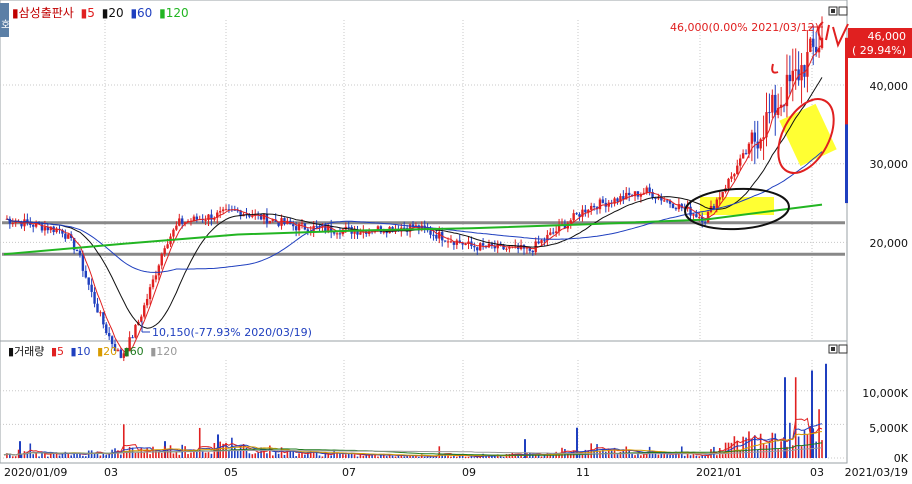  I want to click on legend-ma60: 60, so click(144, 13).